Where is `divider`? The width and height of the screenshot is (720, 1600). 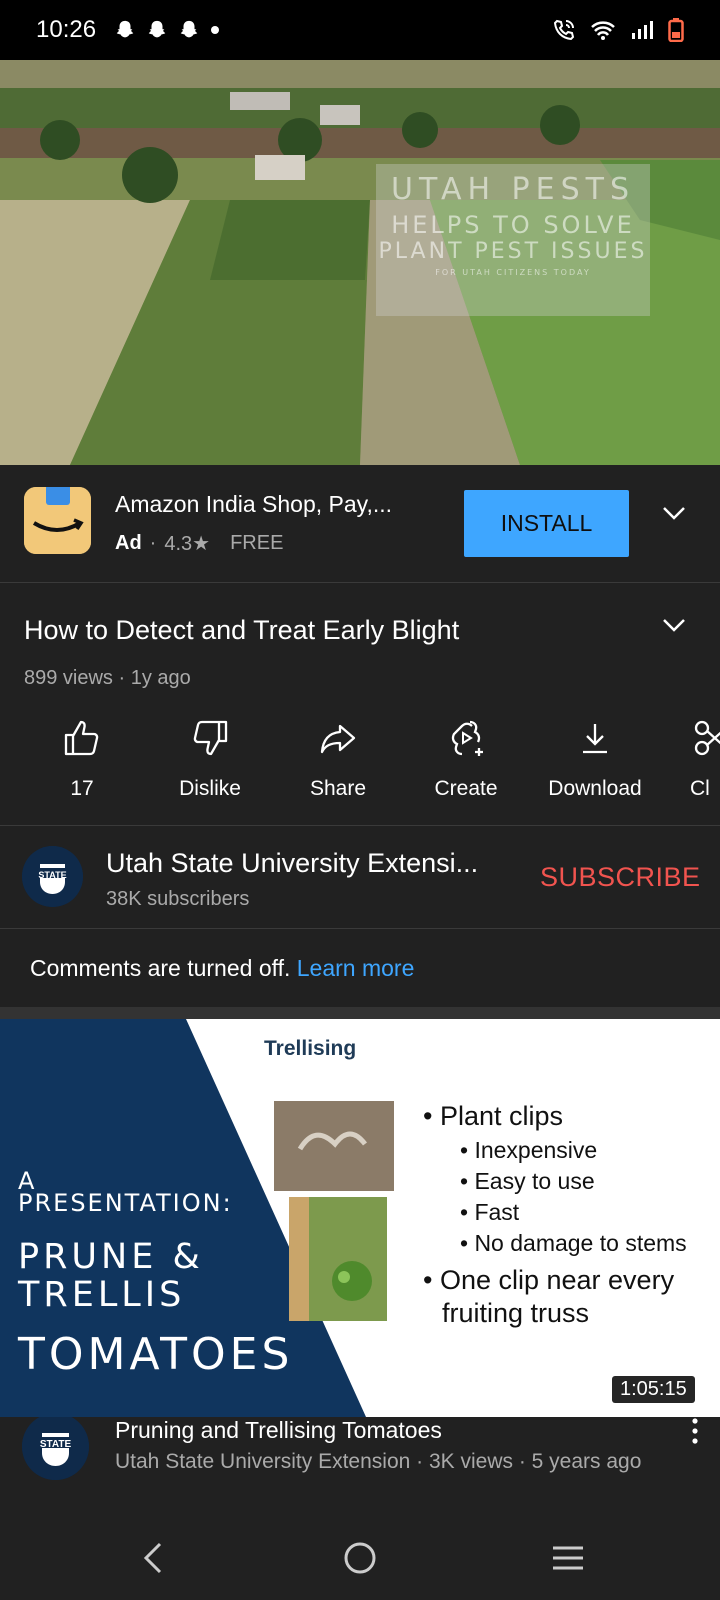
divider is located at coordinates (360, 1013).